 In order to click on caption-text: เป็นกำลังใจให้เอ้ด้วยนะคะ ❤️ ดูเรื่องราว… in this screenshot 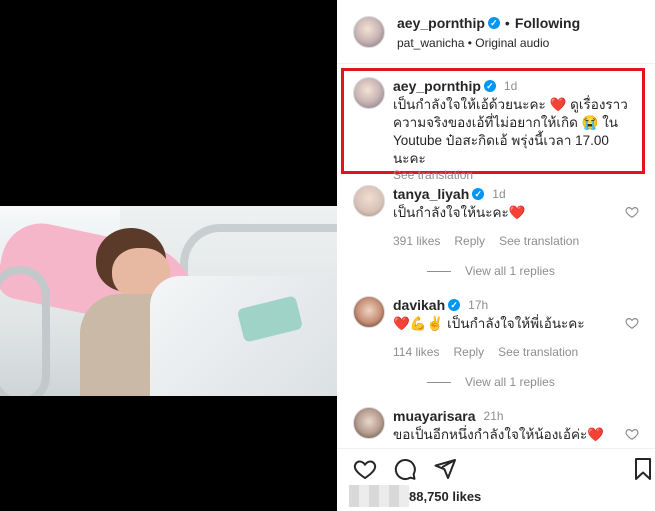, I will do `click(510, 131)`.